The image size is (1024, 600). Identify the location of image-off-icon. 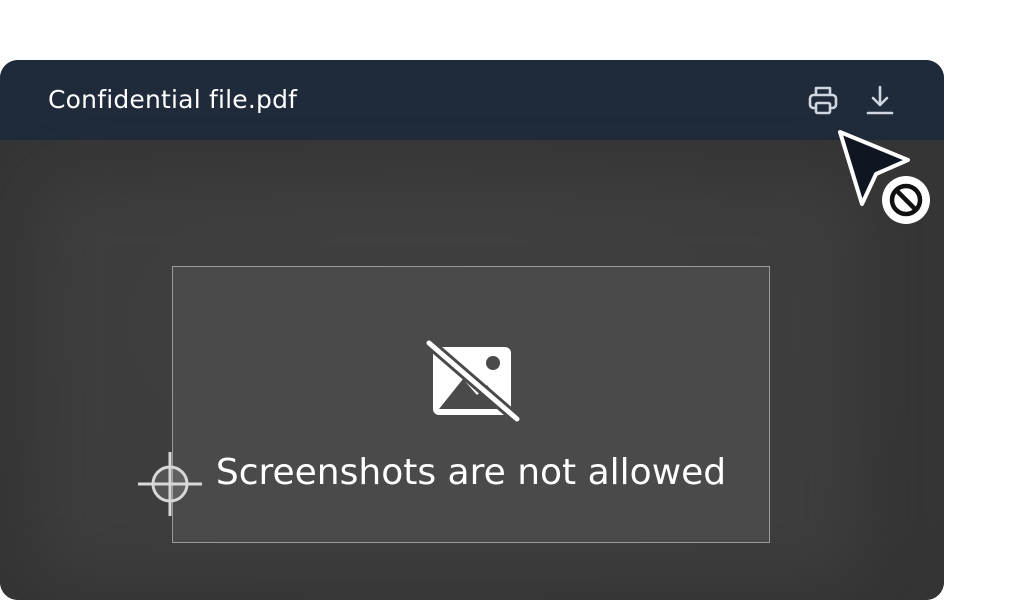
(473, 381).